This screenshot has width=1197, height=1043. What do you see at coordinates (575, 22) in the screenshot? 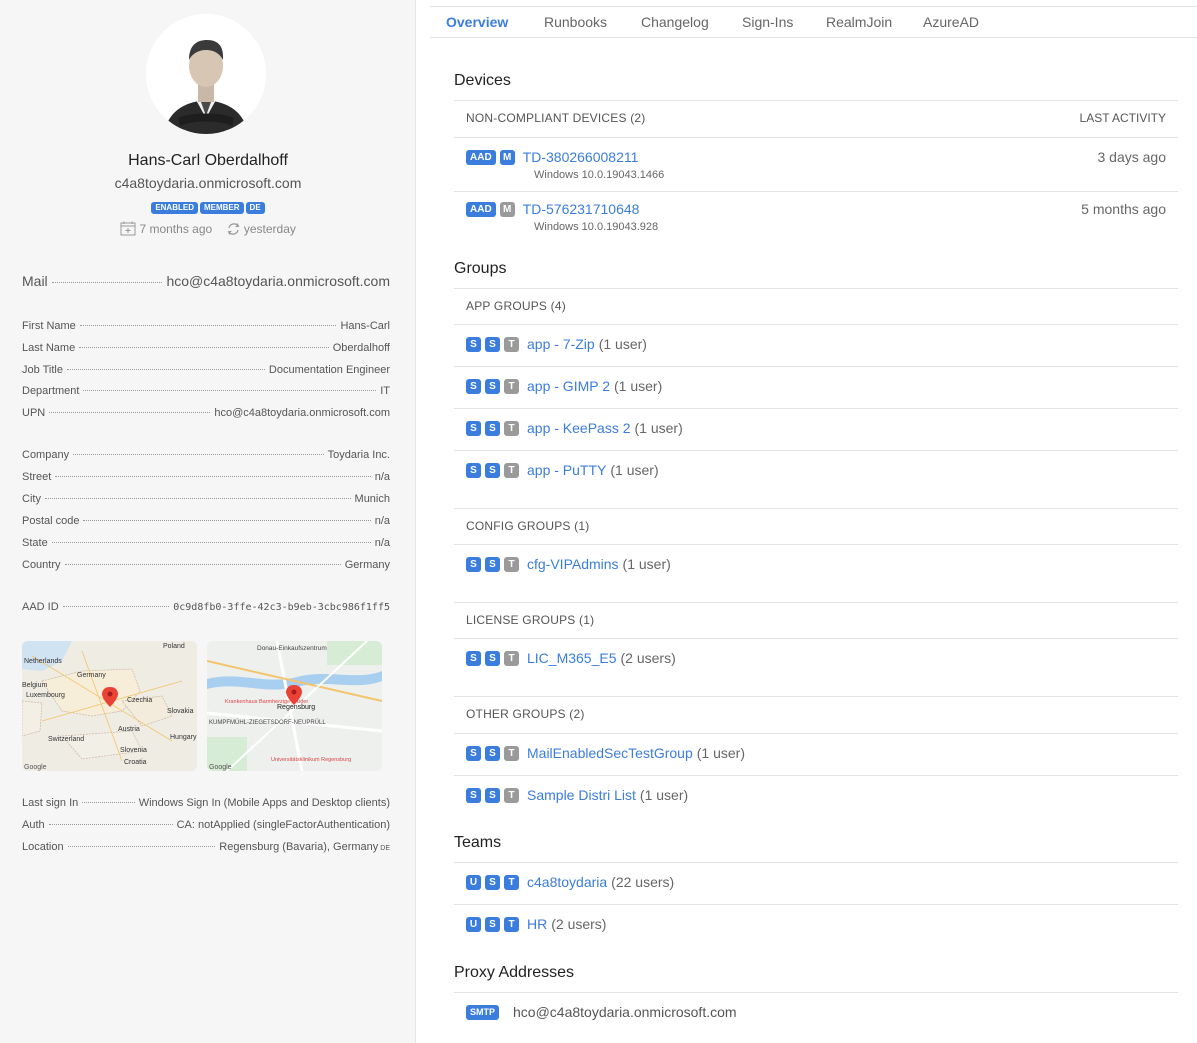
I see `tab-runbooks: Runbooks` at bounding box center [575, 22].